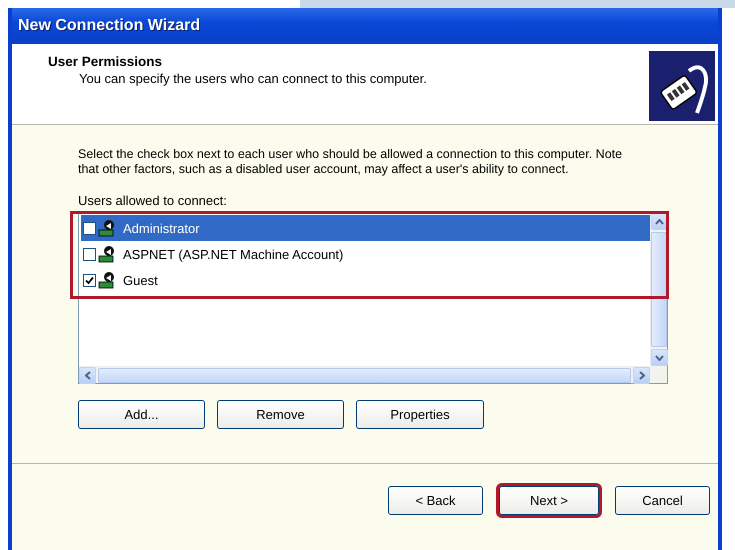  I want to click on user-row: ASPNET (ASP.NET Machine Account), so click(365, 254).